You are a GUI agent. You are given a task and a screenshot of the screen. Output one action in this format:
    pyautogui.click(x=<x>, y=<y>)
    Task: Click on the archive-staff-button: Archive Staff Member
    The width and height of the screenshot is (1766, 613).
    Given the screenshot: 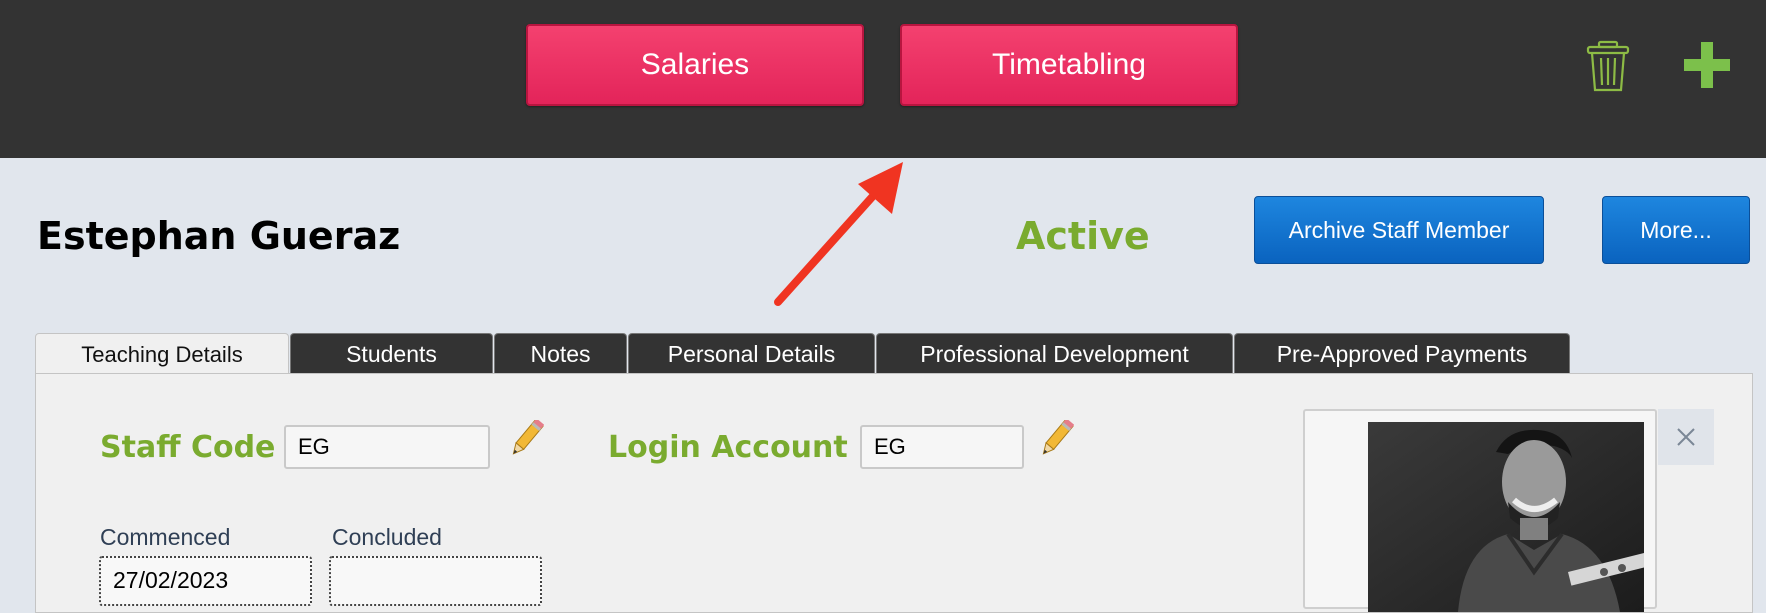 What is the action you would take?
    pyautogui.click(x=1399, y=230)
    